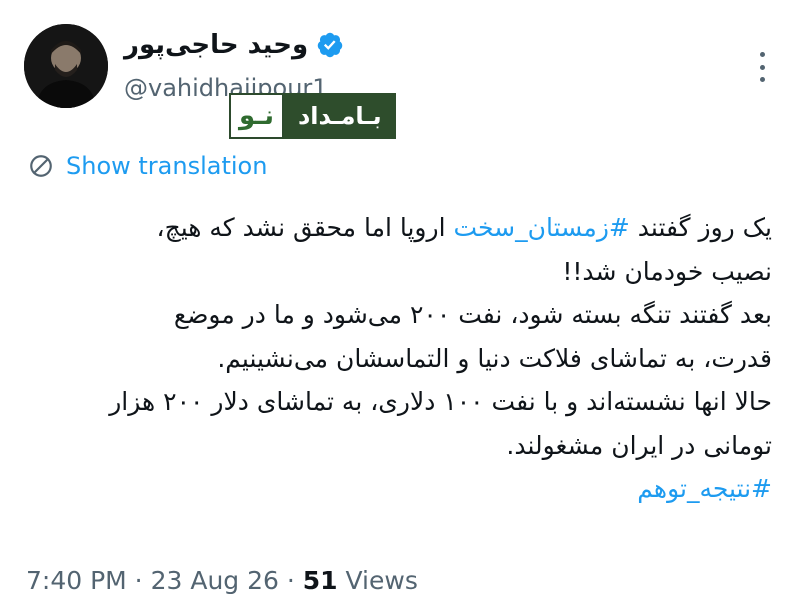  What do you see at coordinates (256, 116) in the screenshot?
I see `watermark-part-light: نـو` at bounding box center [256, 116].